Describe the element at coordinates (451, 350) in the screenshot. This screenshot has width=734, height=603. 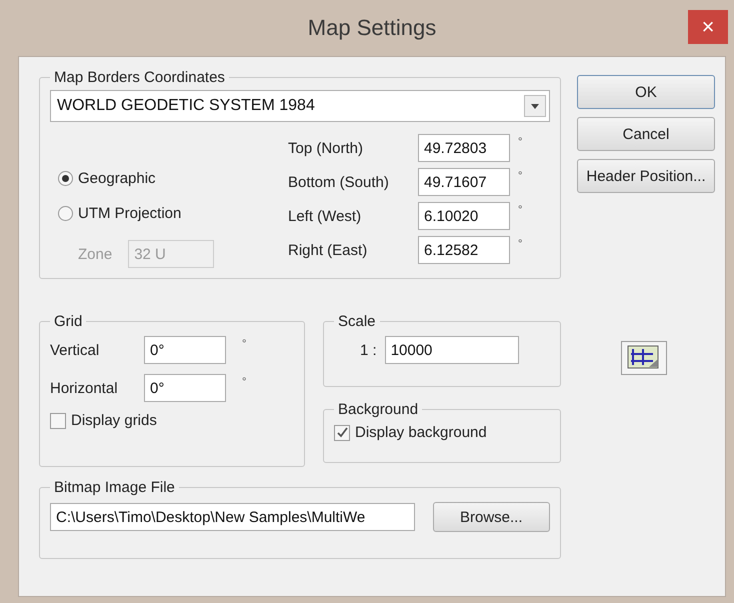
I see `scale-field: 10000` at that location.